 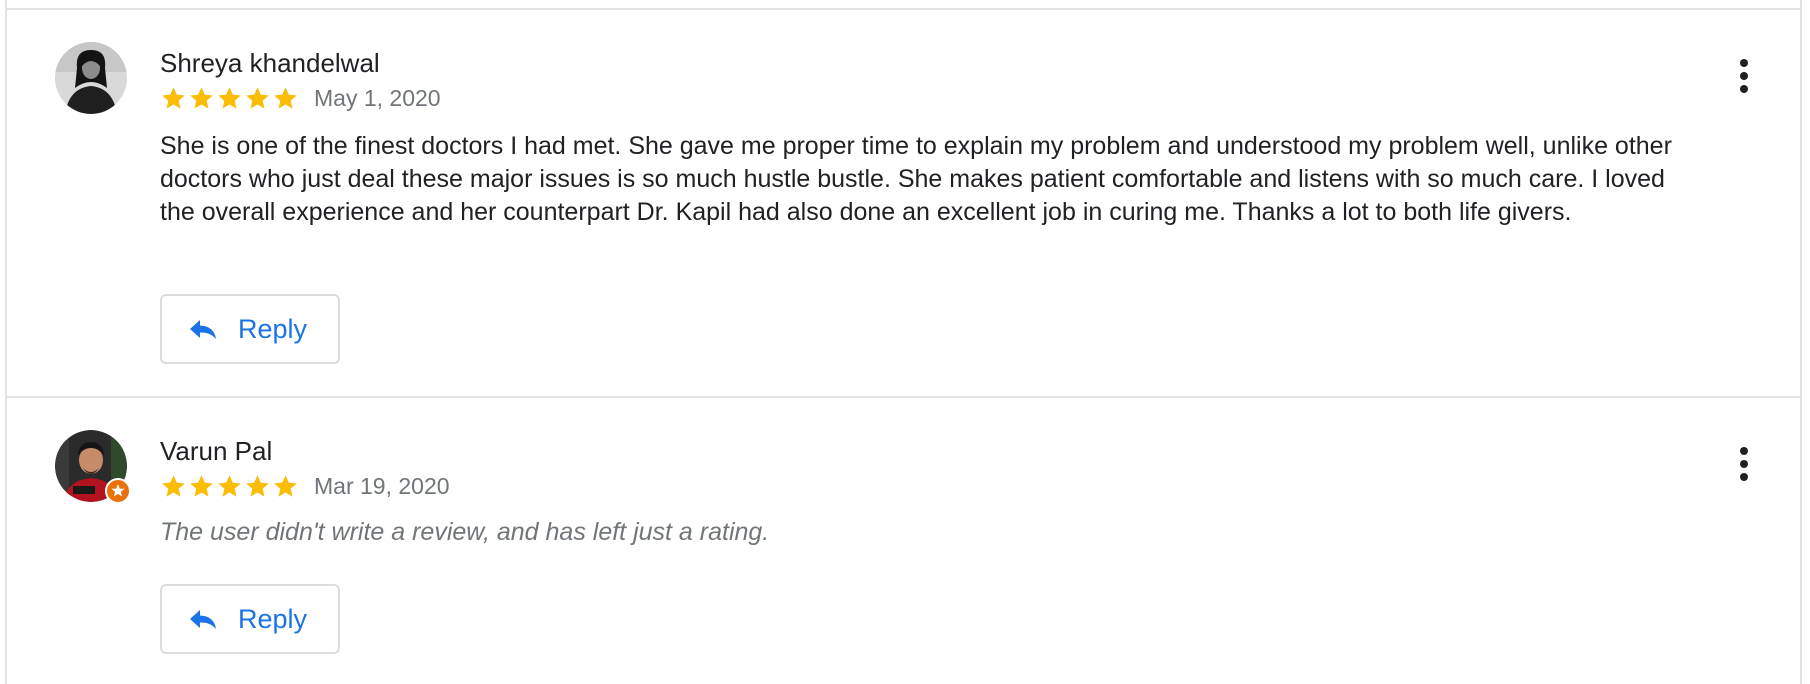 I want to click on rating-row: Mar 19, 2020, so click(x=305, y=486).